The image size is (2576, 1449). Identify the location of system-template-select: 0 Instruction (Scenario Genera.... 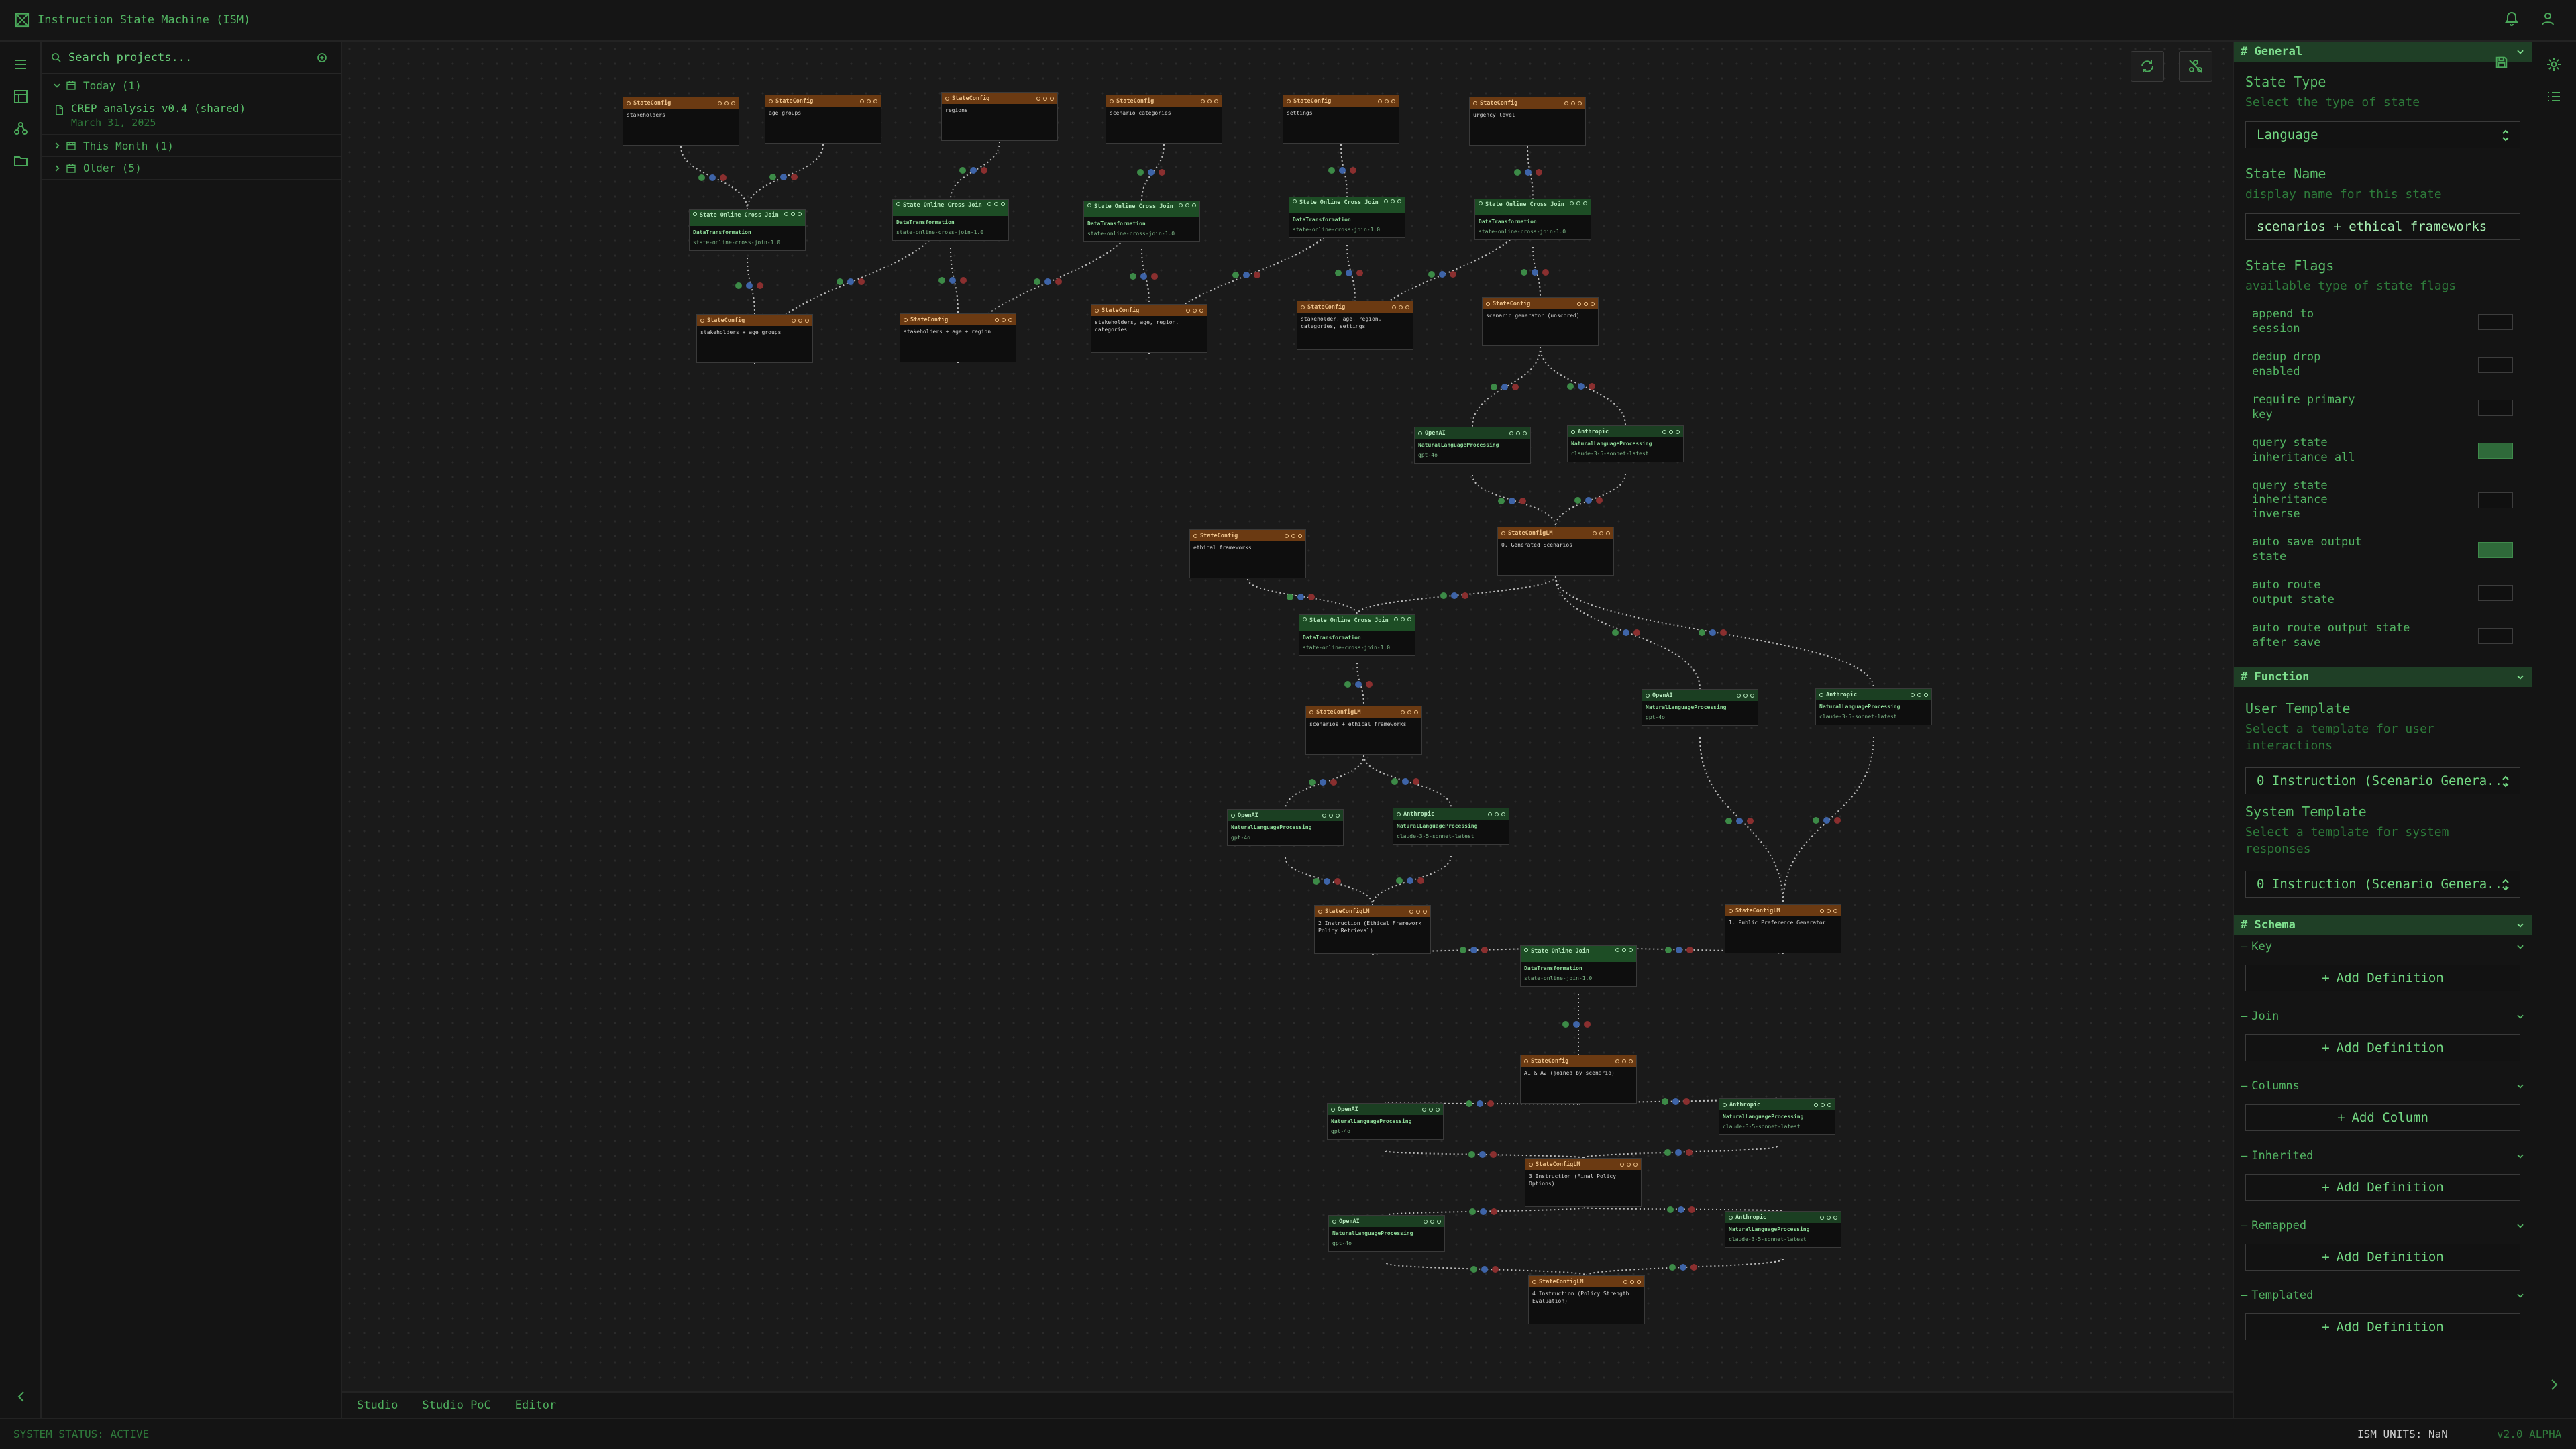
(2382, 884).